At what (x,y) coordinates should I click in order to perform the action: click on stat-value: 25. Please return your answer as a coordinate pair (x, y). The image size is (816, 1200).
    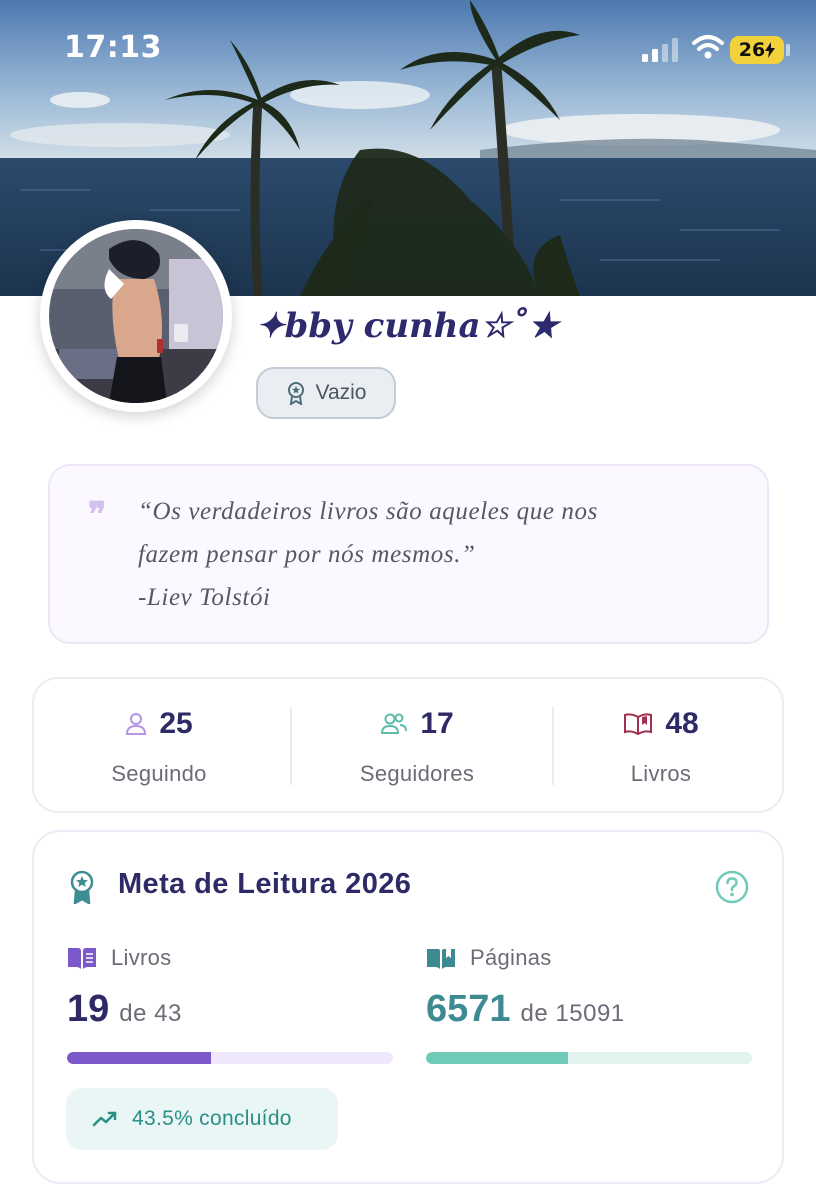
    Looking at the image, I should click on (176, 723).